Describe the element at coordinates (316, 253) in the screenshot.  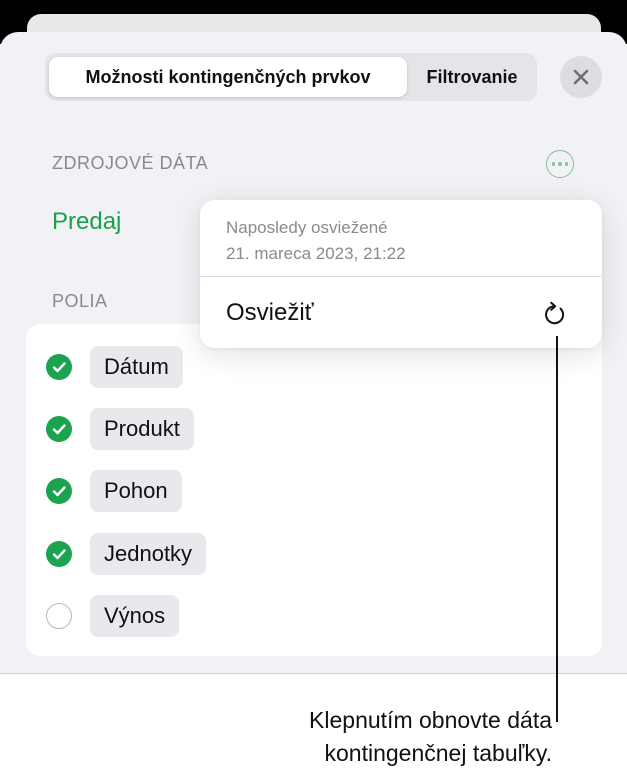
I see `last-refreshed-date: 21. mareca 2023, 21:22` at that location.